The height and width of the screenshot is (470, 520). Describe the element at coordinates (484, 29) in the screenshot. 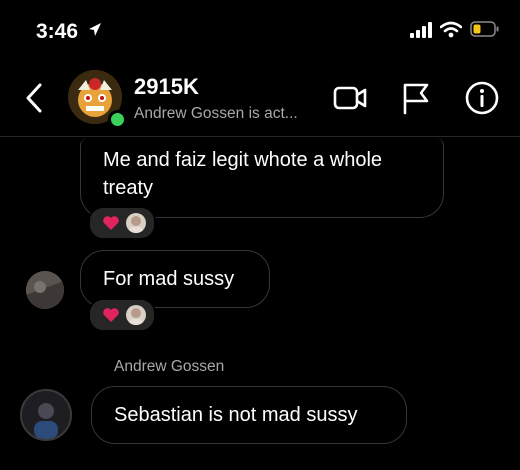

I see `battery-icon` at that location.